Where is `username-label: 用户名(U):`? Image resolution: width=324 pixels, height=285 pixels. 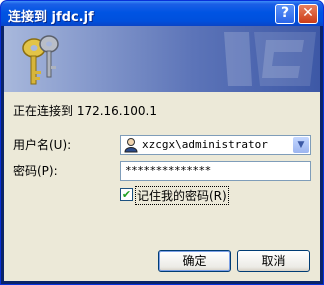
username-label: 用户名(U): is located at coordinates (42, 145).